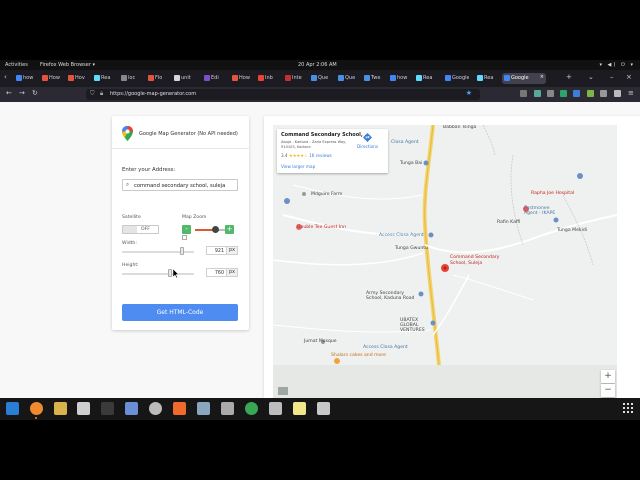 This screenshot has height=480, width=640. Describe the element at coordinates (184, 237) in the screenshot. I see `zoom-checkbox` at that location.